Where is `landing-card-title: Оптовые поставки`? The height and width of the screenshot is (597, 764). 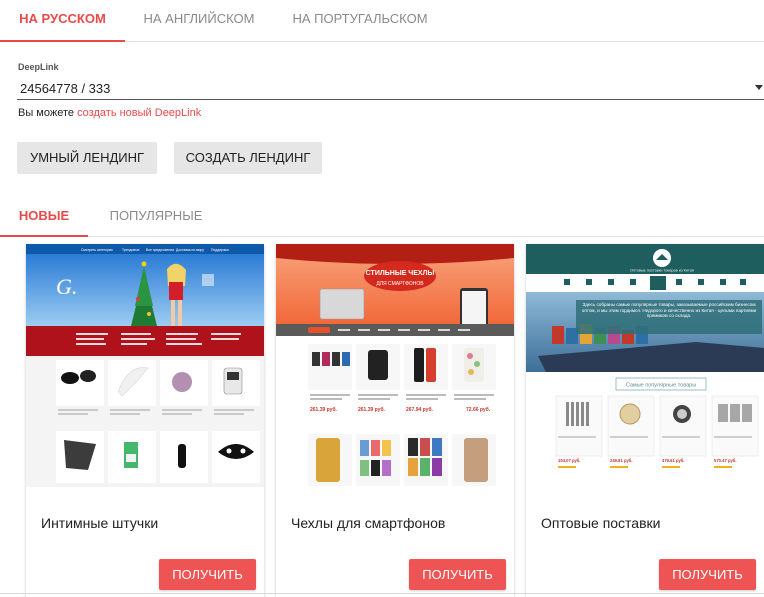
landing-card-title: Оптовые поставки is located at coordinates (601, 523).